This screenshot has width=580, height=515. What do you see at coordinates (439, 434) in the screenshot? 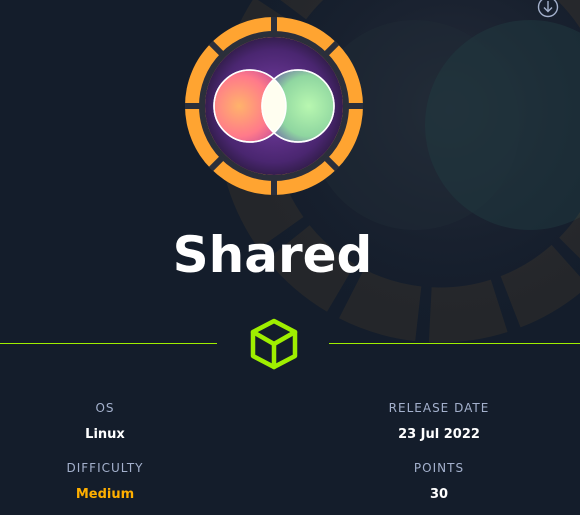
I see `stat-release-date-value: 23 Jul 2022` at bounding box center [439, 434].